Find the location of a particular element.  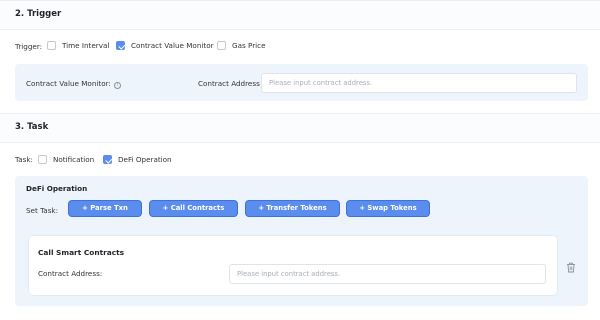

call-smart-contracts-title: Call Smart Contracts is located at coordinates (81, 252).